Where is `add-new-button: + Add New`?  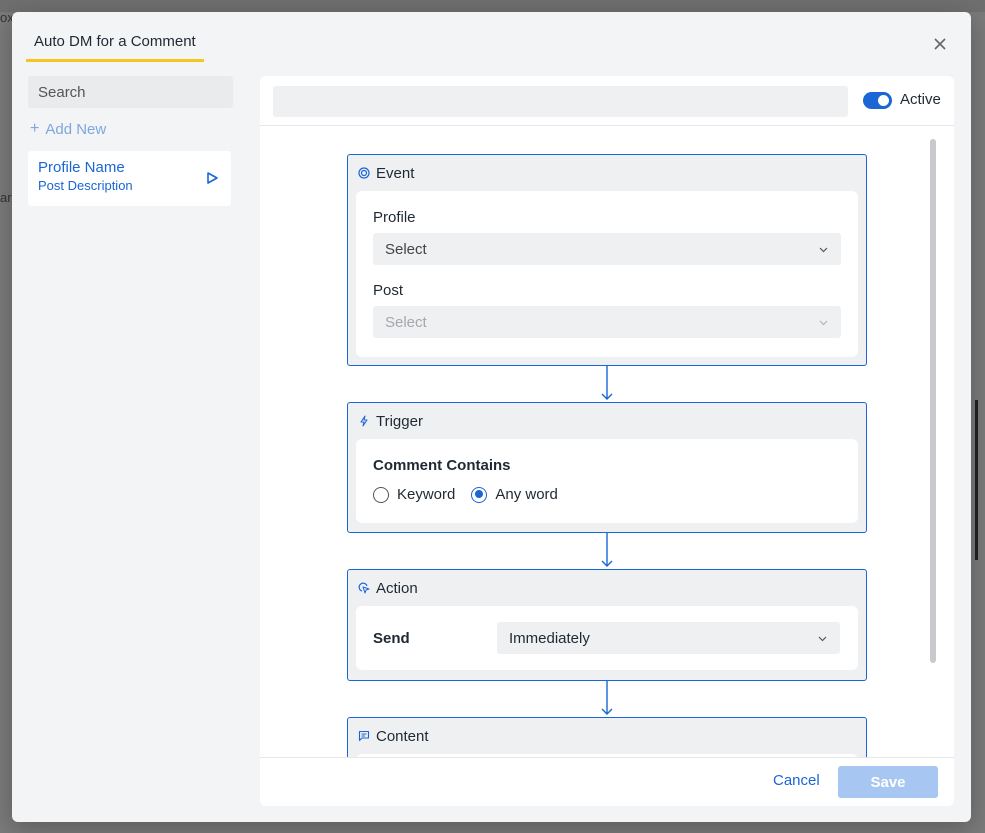
add-new-button: + Add New is located at coordinates (68, 129).